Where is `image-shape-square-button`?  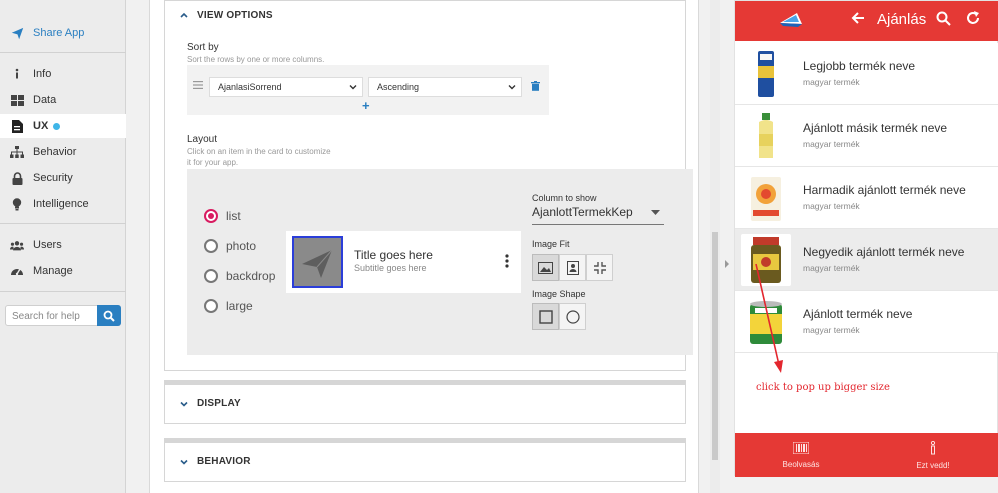
image-shape-square-button is located at coordinates (545, 316).